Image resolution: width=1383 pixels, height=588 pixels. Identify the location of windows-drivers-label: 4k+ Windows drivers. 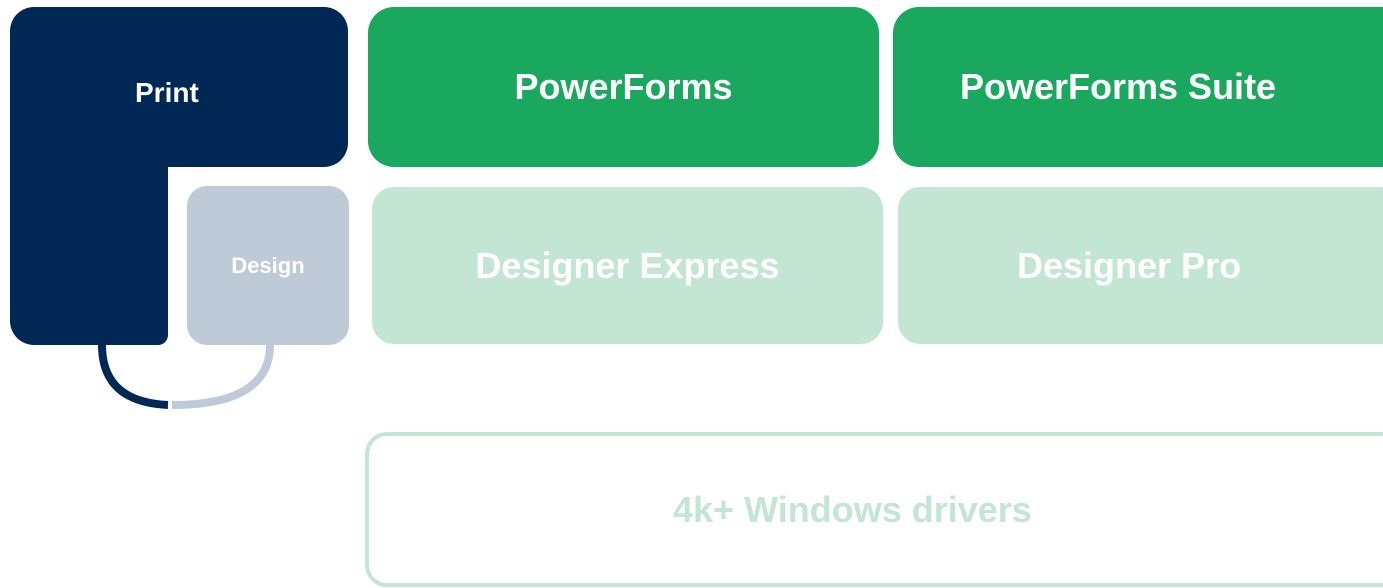
(852, 509).